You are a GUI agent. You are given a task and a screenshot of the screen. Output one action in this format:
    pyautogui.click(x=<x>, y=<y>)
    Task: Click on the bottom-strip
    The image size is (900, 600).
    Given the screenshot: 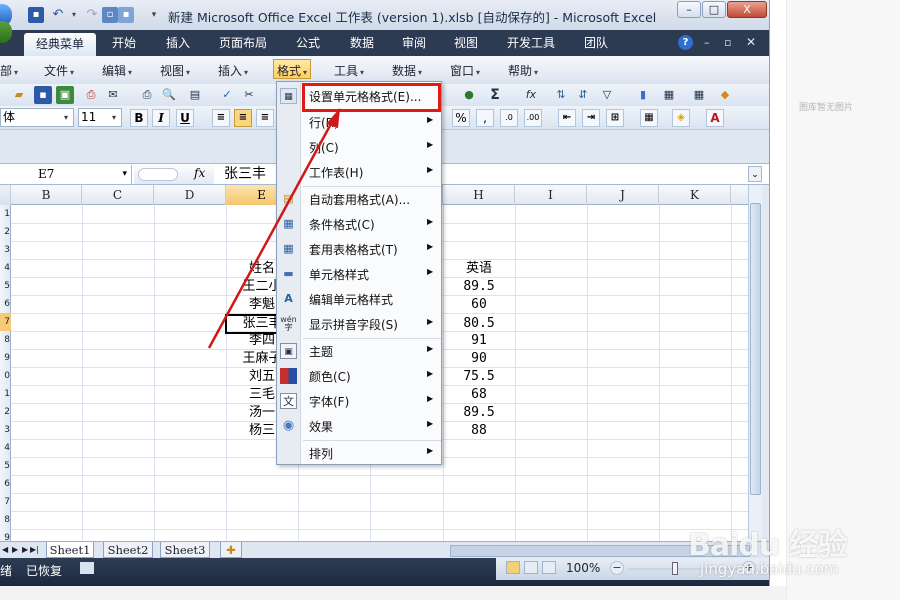 What is the action you would take?
    pyautogui.click(x=393, y=593)
    